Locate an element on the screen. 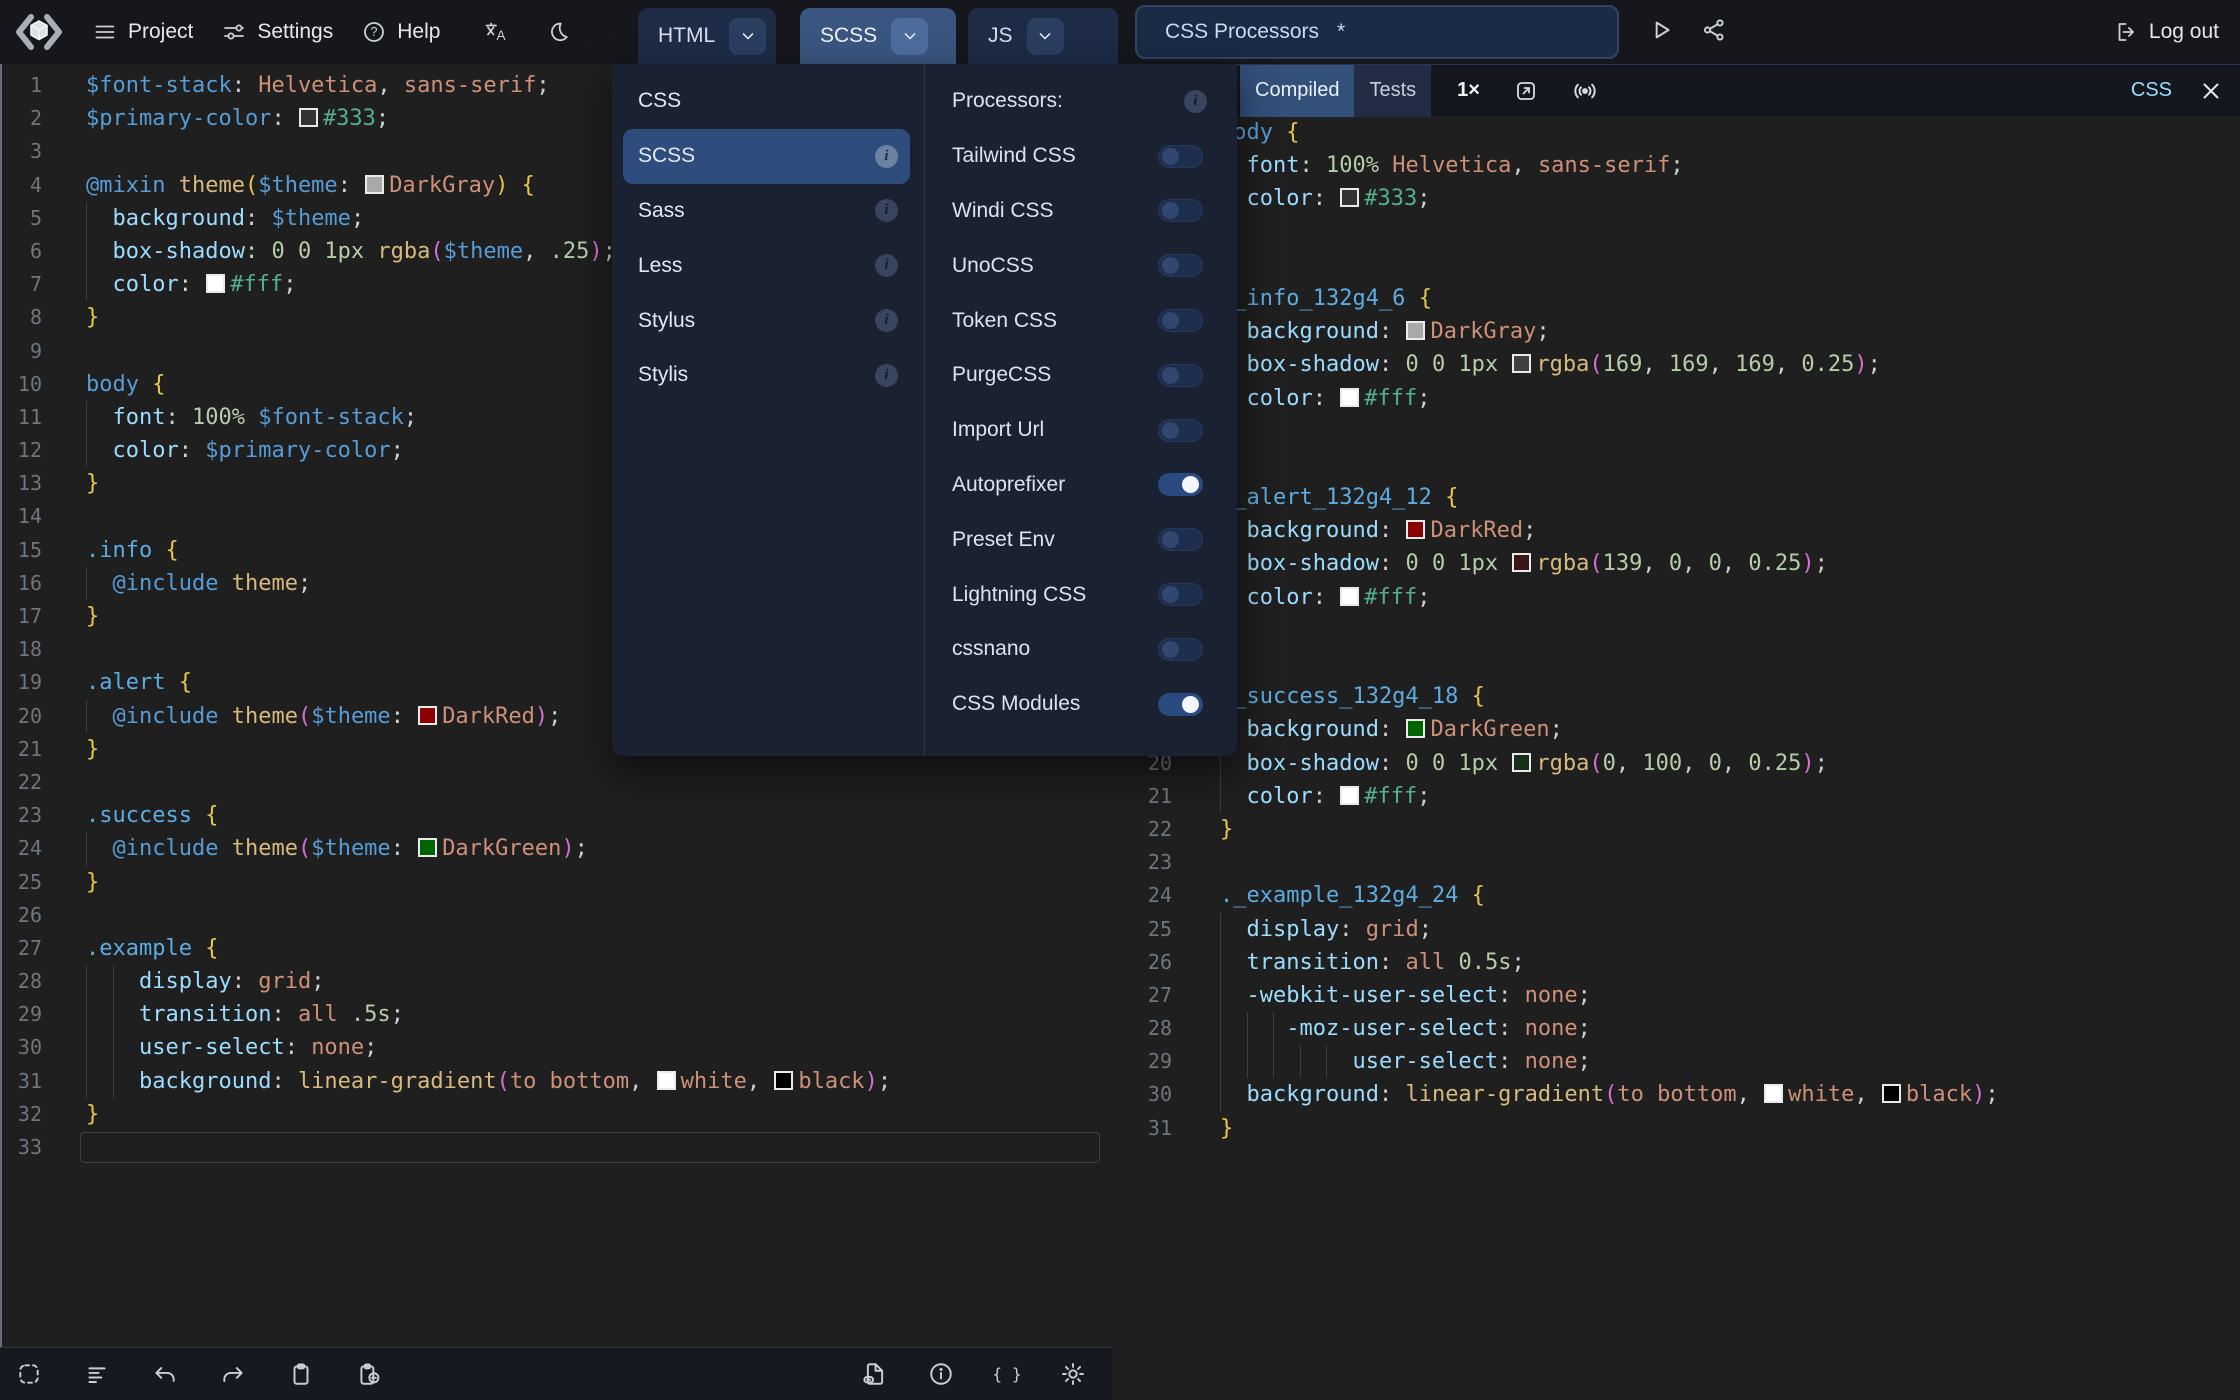 Image resolution: width=2240 pixels, height=1400 pixels. code-line-10: 10} is located at coordinates (1676, 431).